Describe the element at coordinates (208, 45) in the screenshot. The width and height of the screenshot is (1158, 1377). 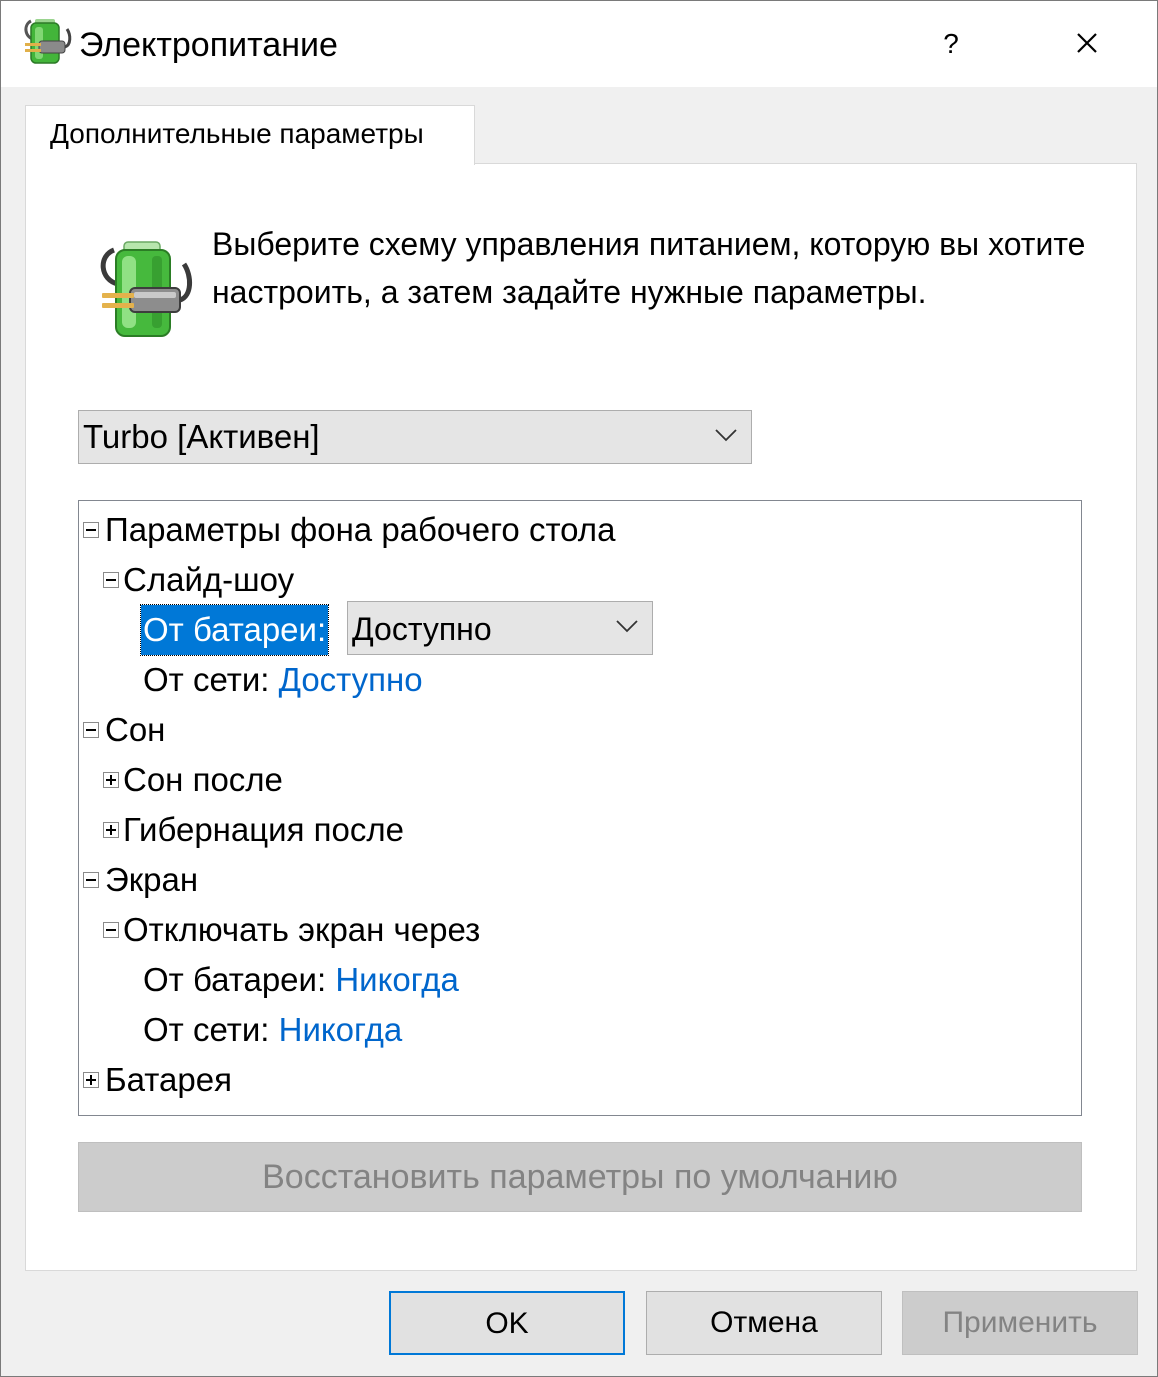
I see `window-title: Электропитание` at that location.